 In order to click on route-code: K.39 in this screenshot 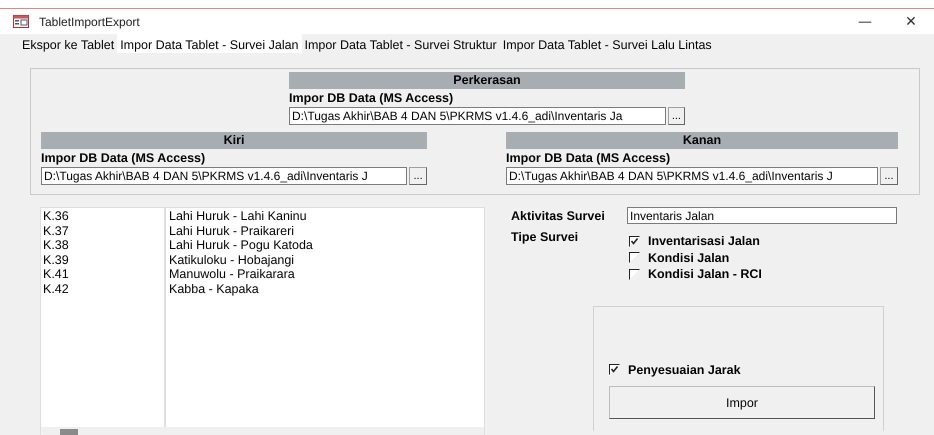, I will do `click(102, 259)`.